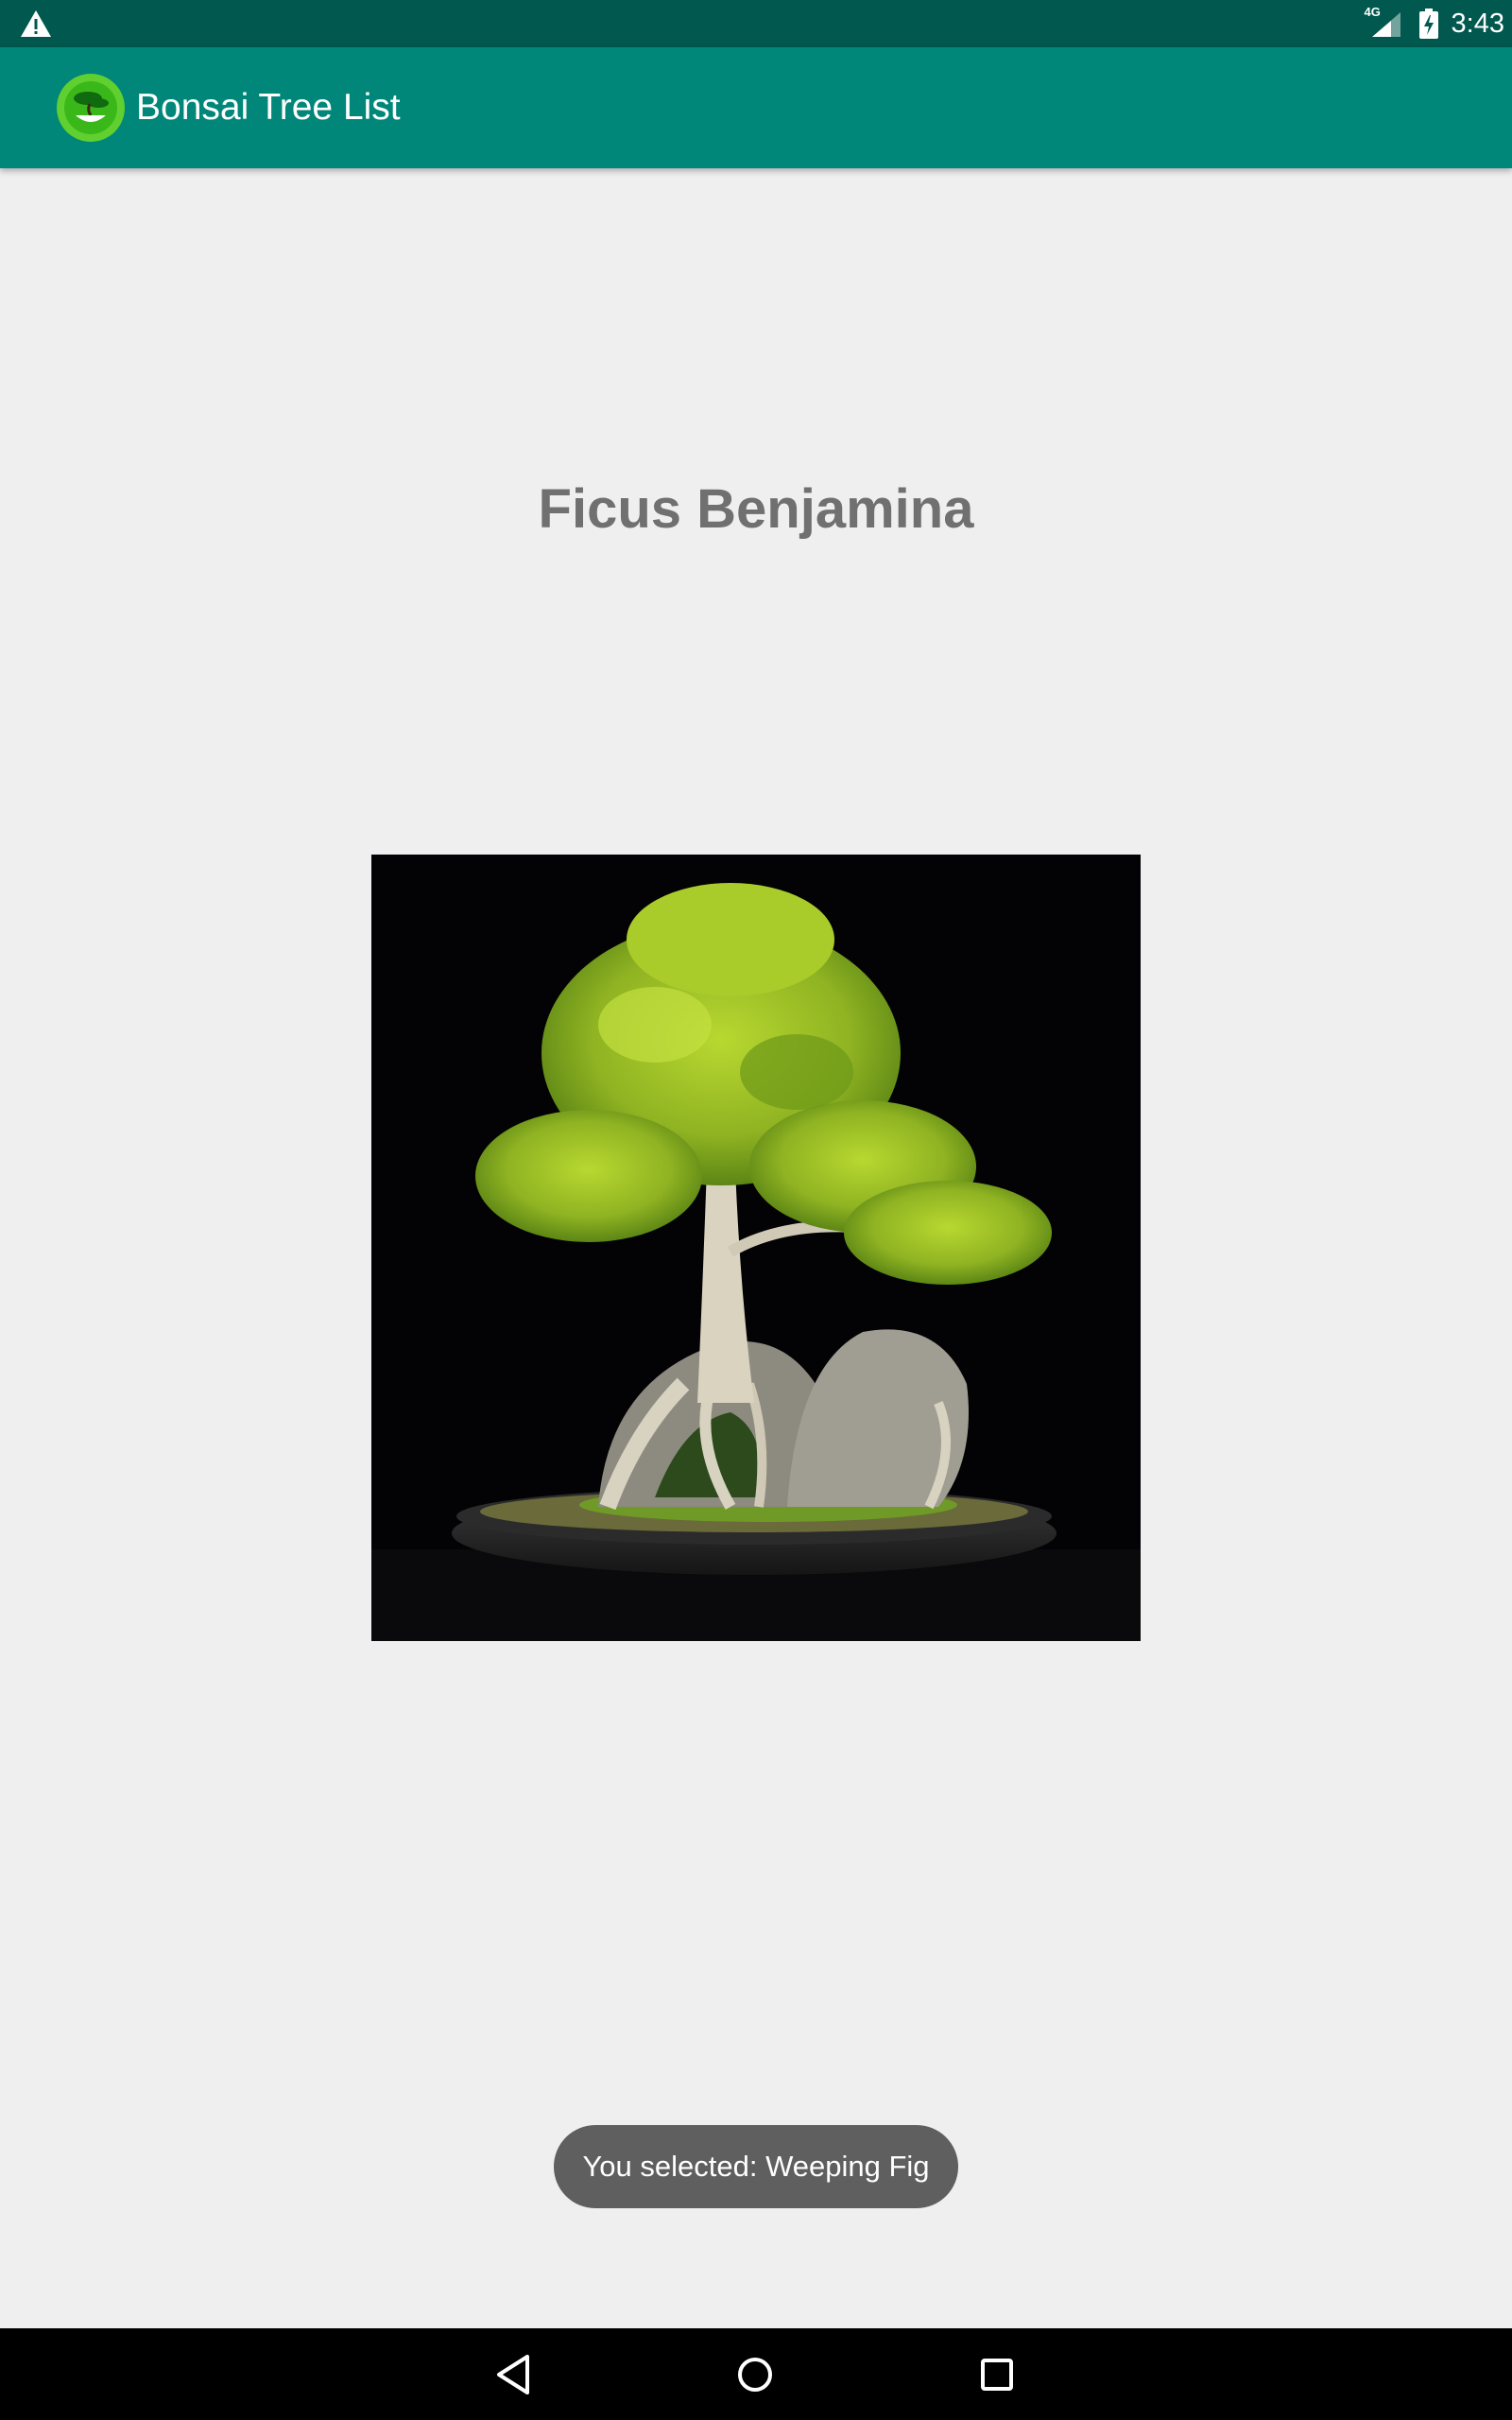 This screenshot has width=1512, height=2420. I want to click on tree-name-heading: Ficus Benjamina, so click(756, 509).